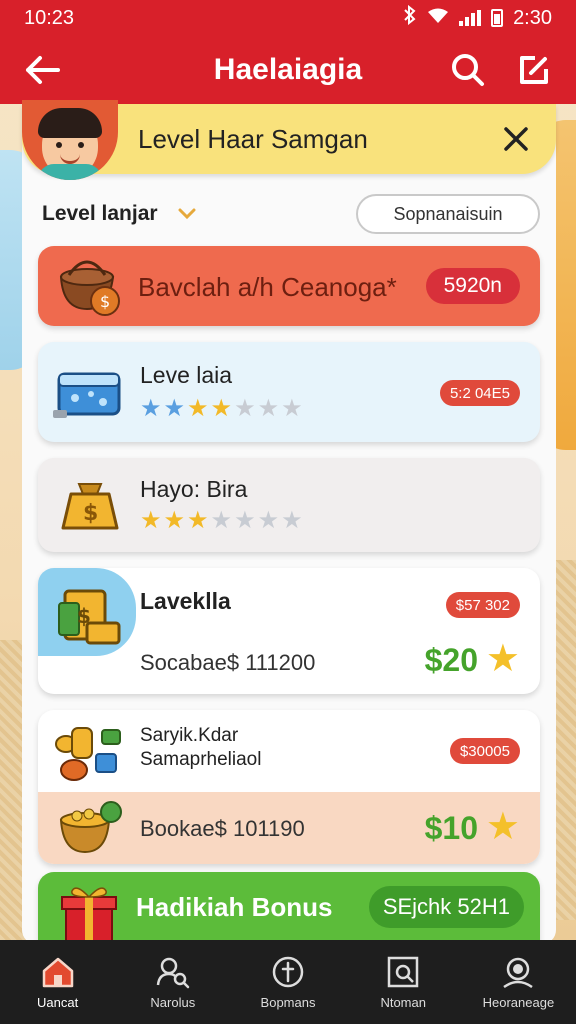 Image resolution: width=576 pixels, height=1024 pixels. I want to click on nav-item-explore: Bopmans, so click(287, 982).